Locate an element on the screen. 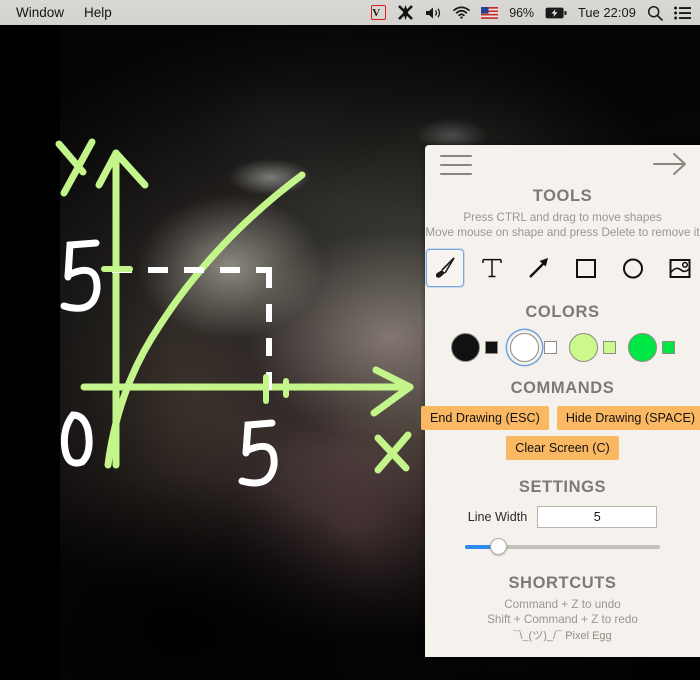 This screenshot has width=700, height=680. macos-menu-bar: Window Help V 96% Tue 22:09 is located at coordinates (350, 12).